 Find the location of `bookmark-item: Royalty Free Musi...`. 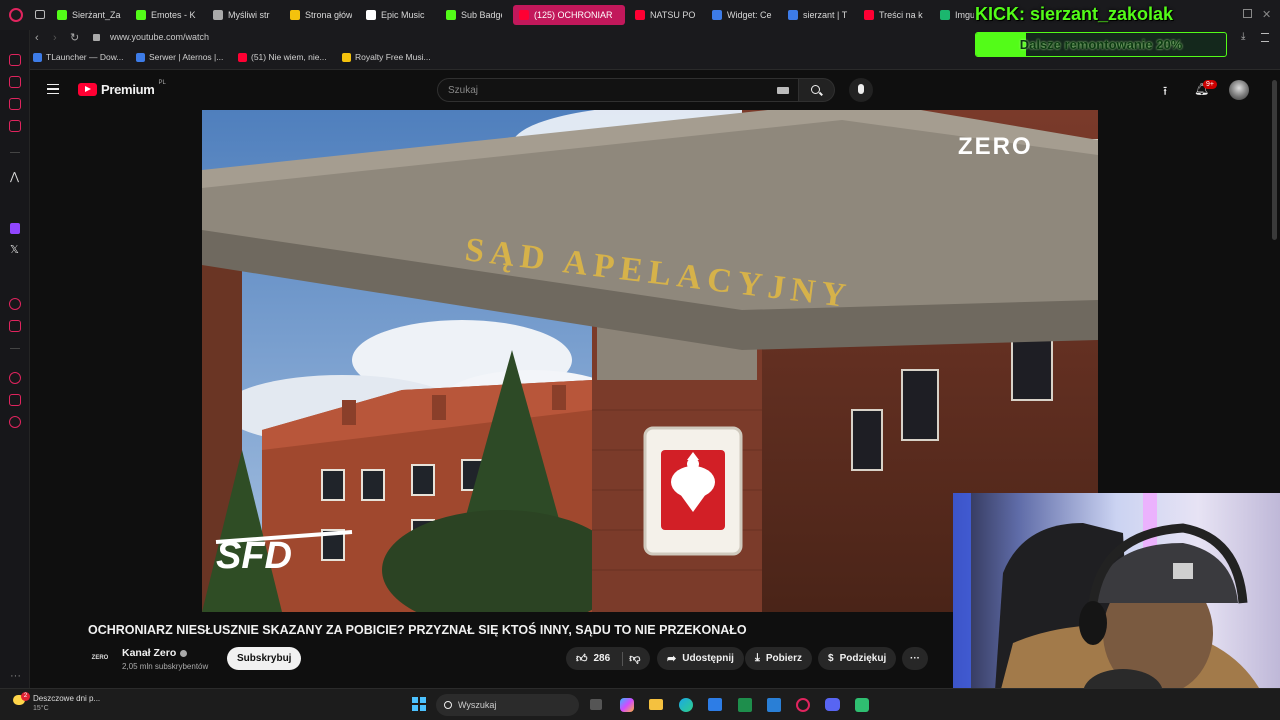

bookmark-item: Royalty Free Musi... is located at coordinates (386, 57).